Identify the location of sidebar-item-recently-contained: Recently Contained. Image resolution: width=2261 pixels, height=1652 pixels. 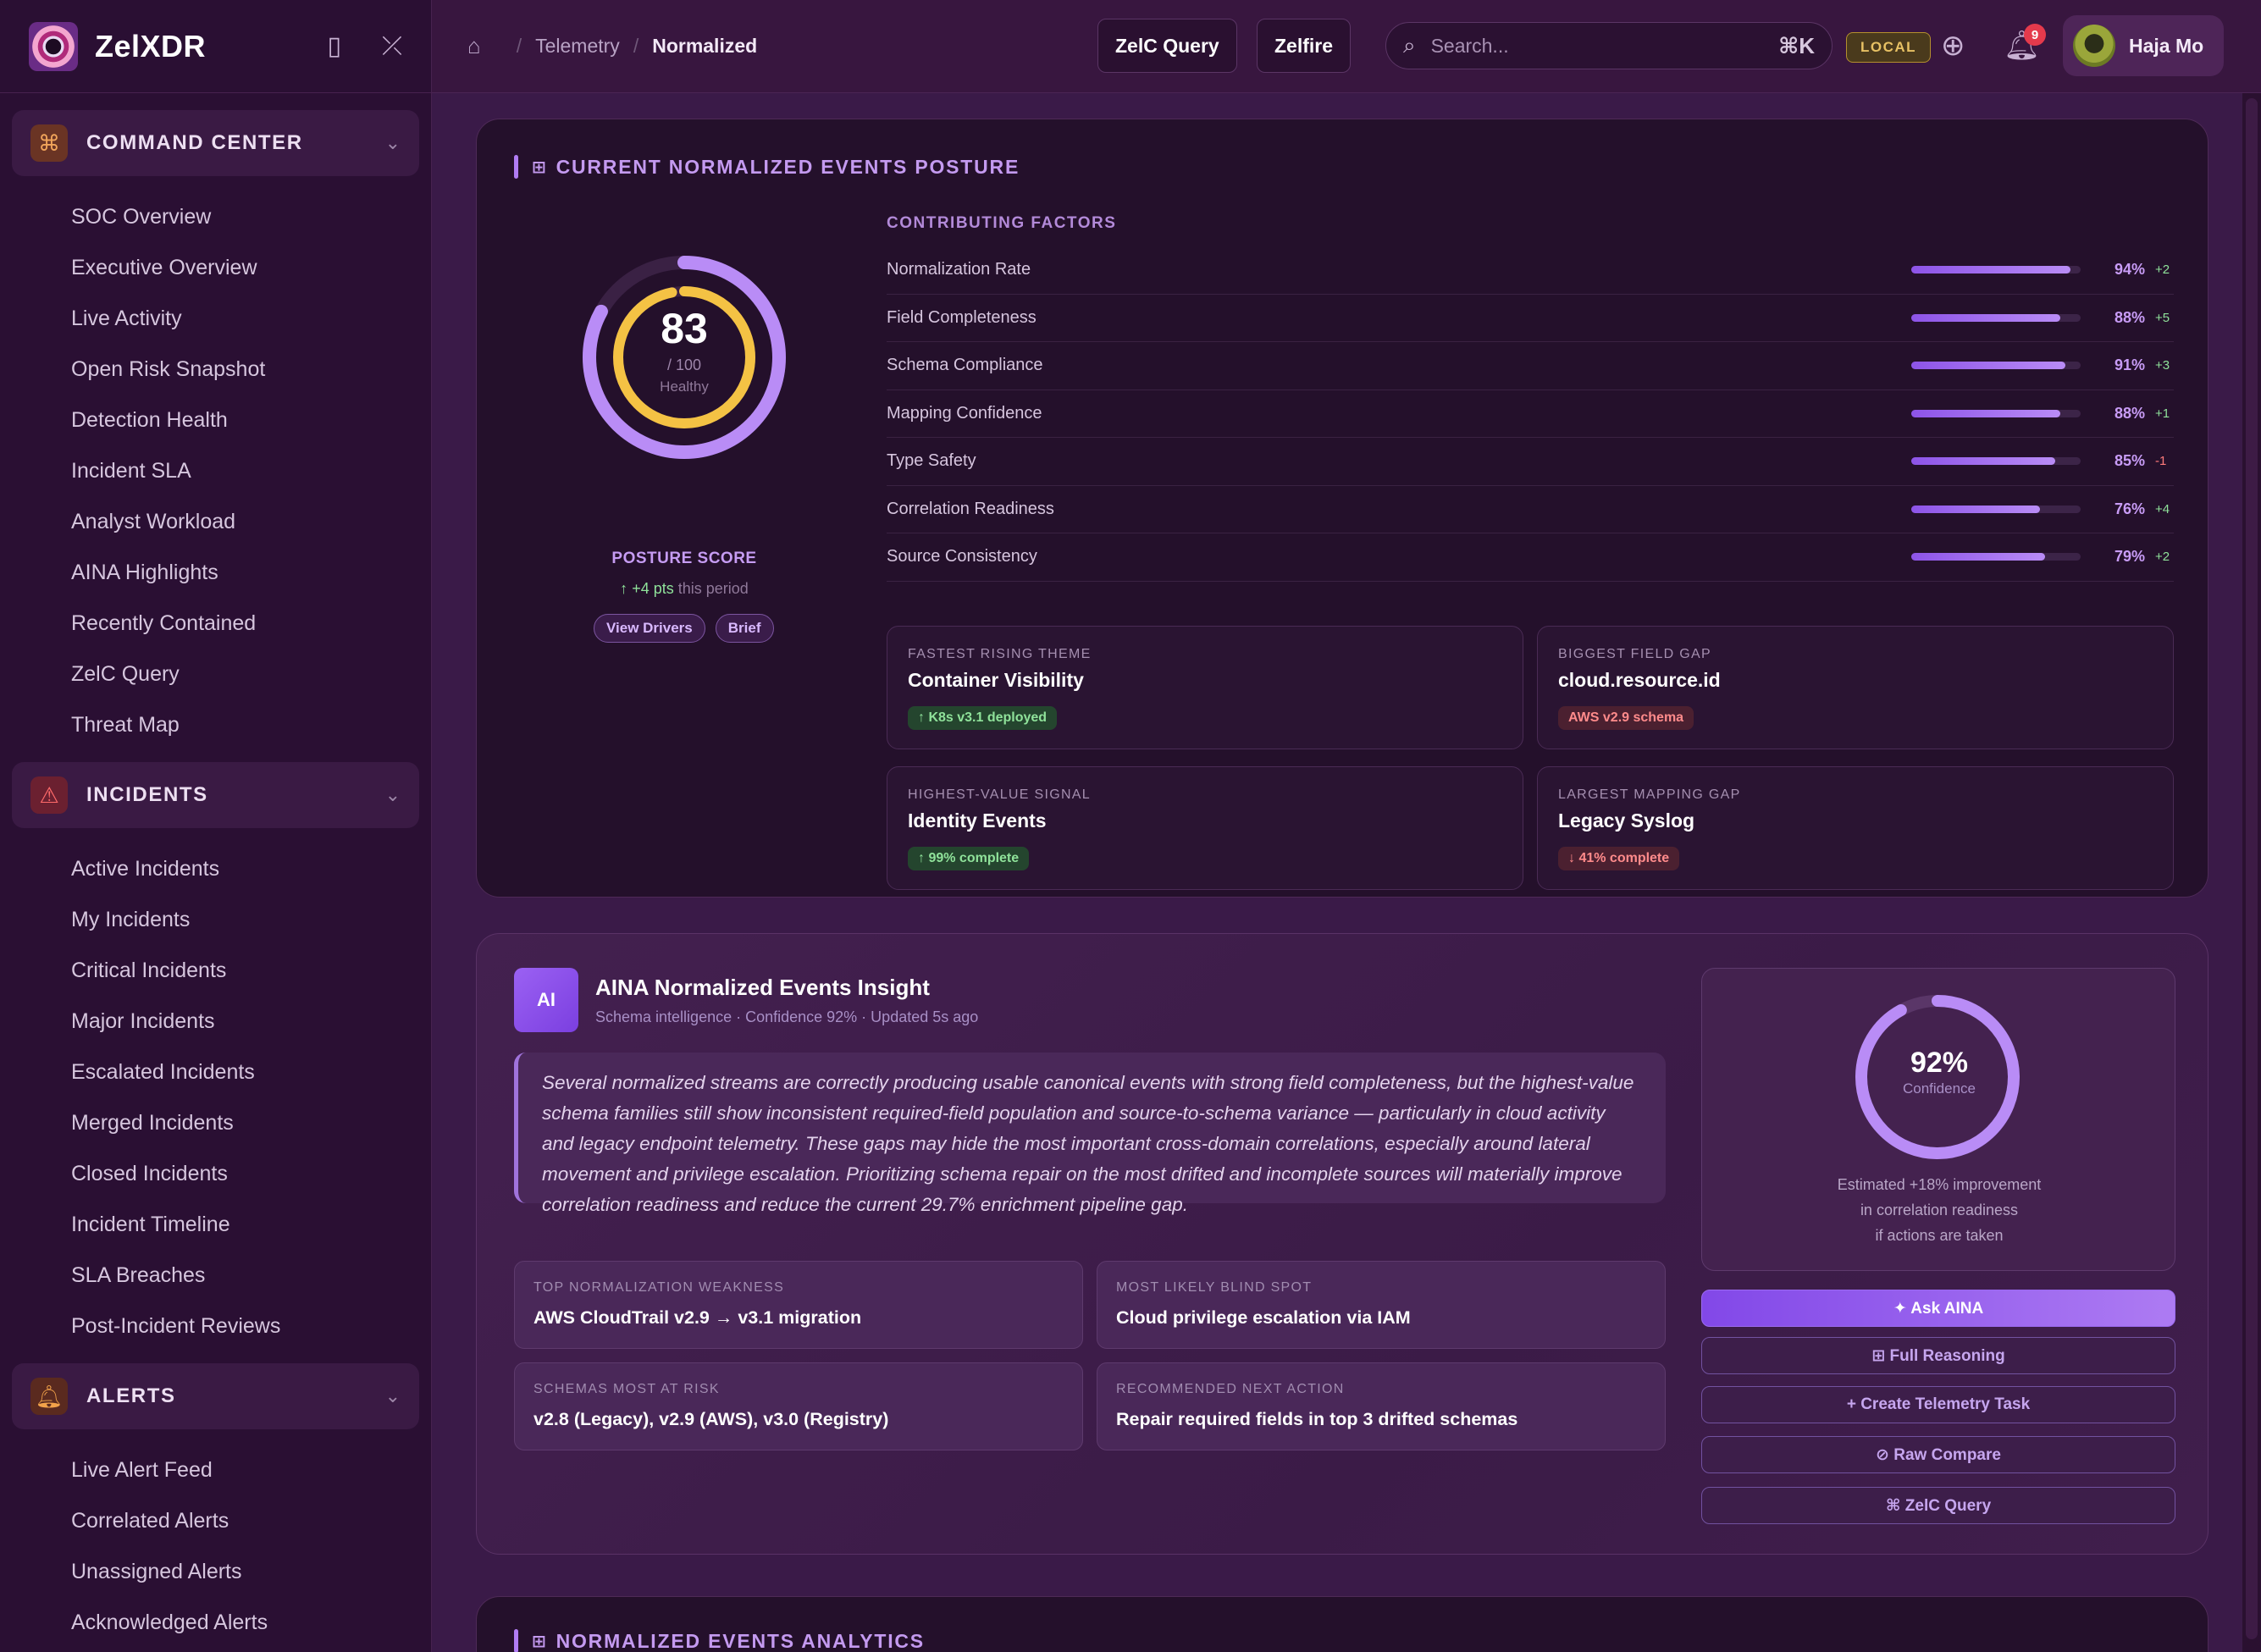
(245, 623).